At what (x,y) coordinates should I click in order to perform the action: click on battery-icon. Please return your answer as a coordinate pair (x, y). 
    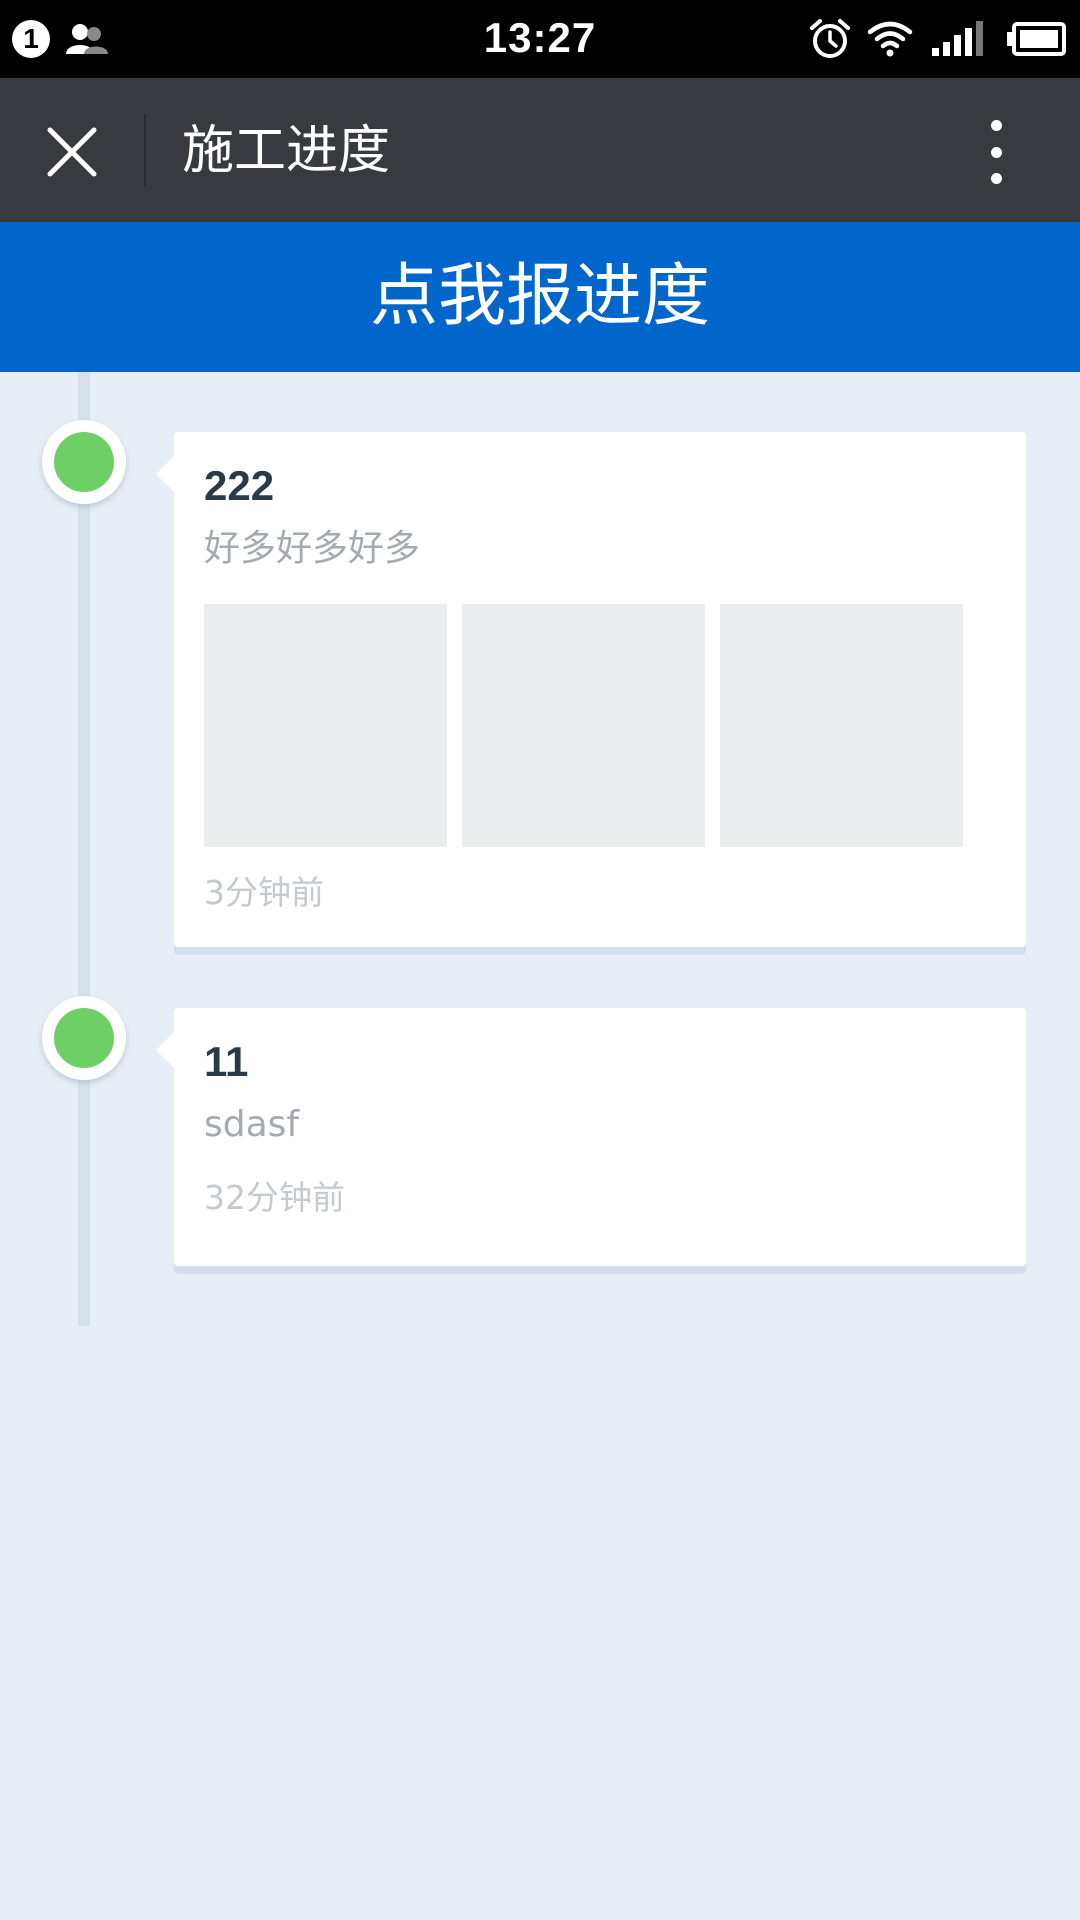
    Looking at the image, I should click on (1036, 41).